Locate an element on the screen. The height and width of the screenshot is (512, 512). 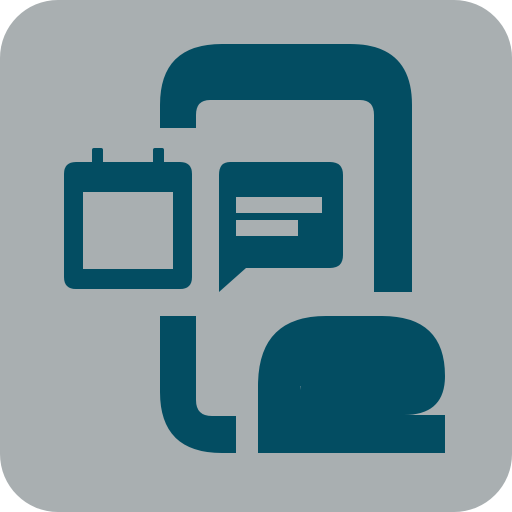
letter-e-logo is located at coordinates (351, 384).